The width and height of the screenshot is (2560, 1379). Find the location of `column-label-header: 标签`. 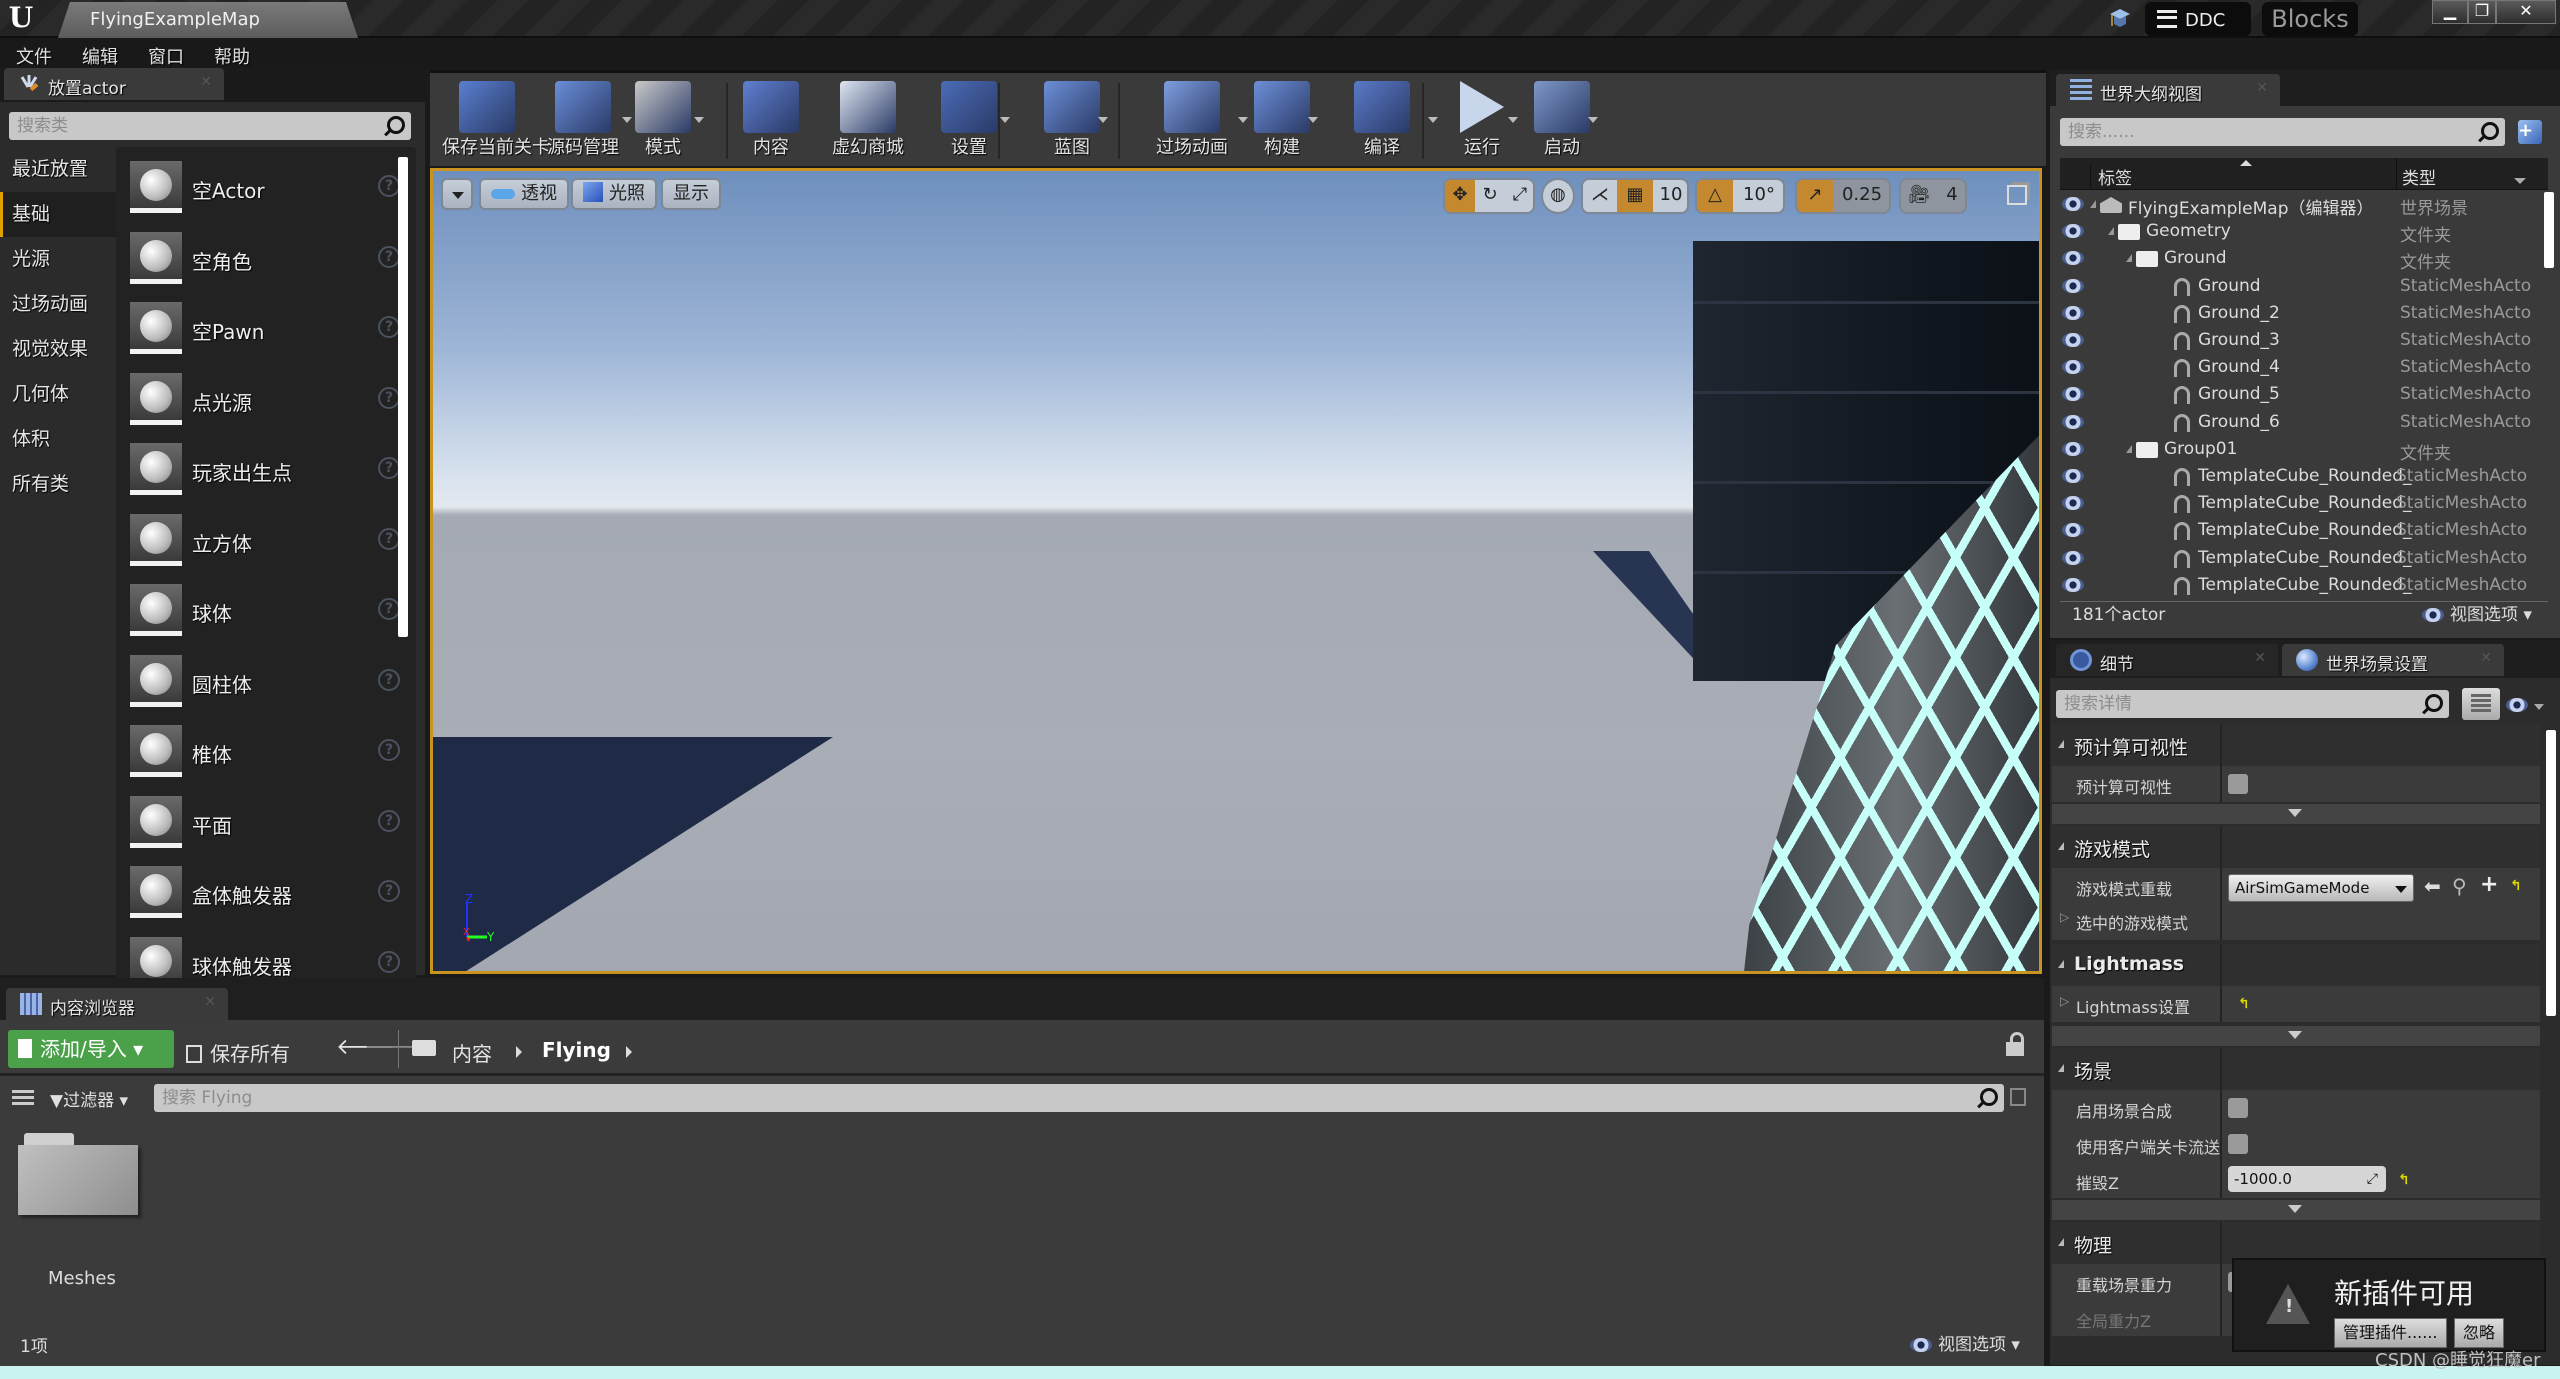

column-label-header: 标签 is located at coordinates (2115, 176).